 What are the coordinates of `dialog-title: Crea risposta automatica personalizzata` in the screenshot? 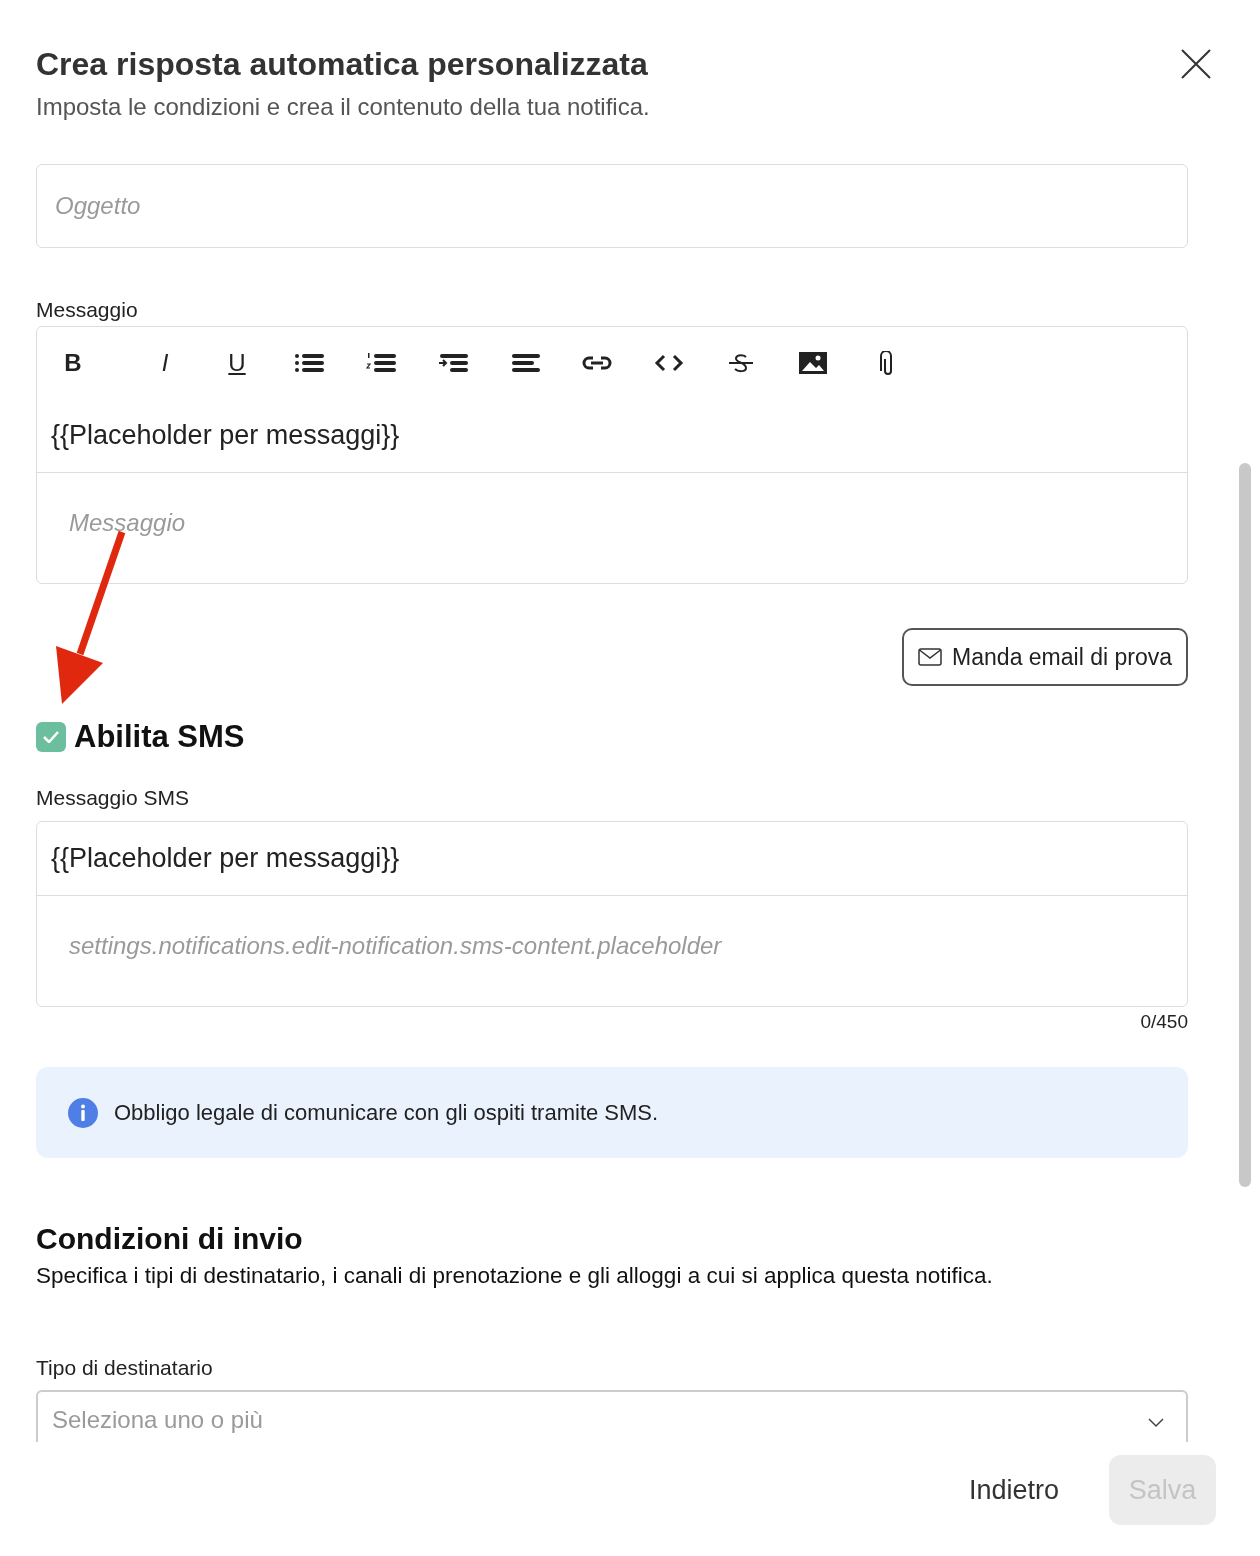 It's located at (342, 64).